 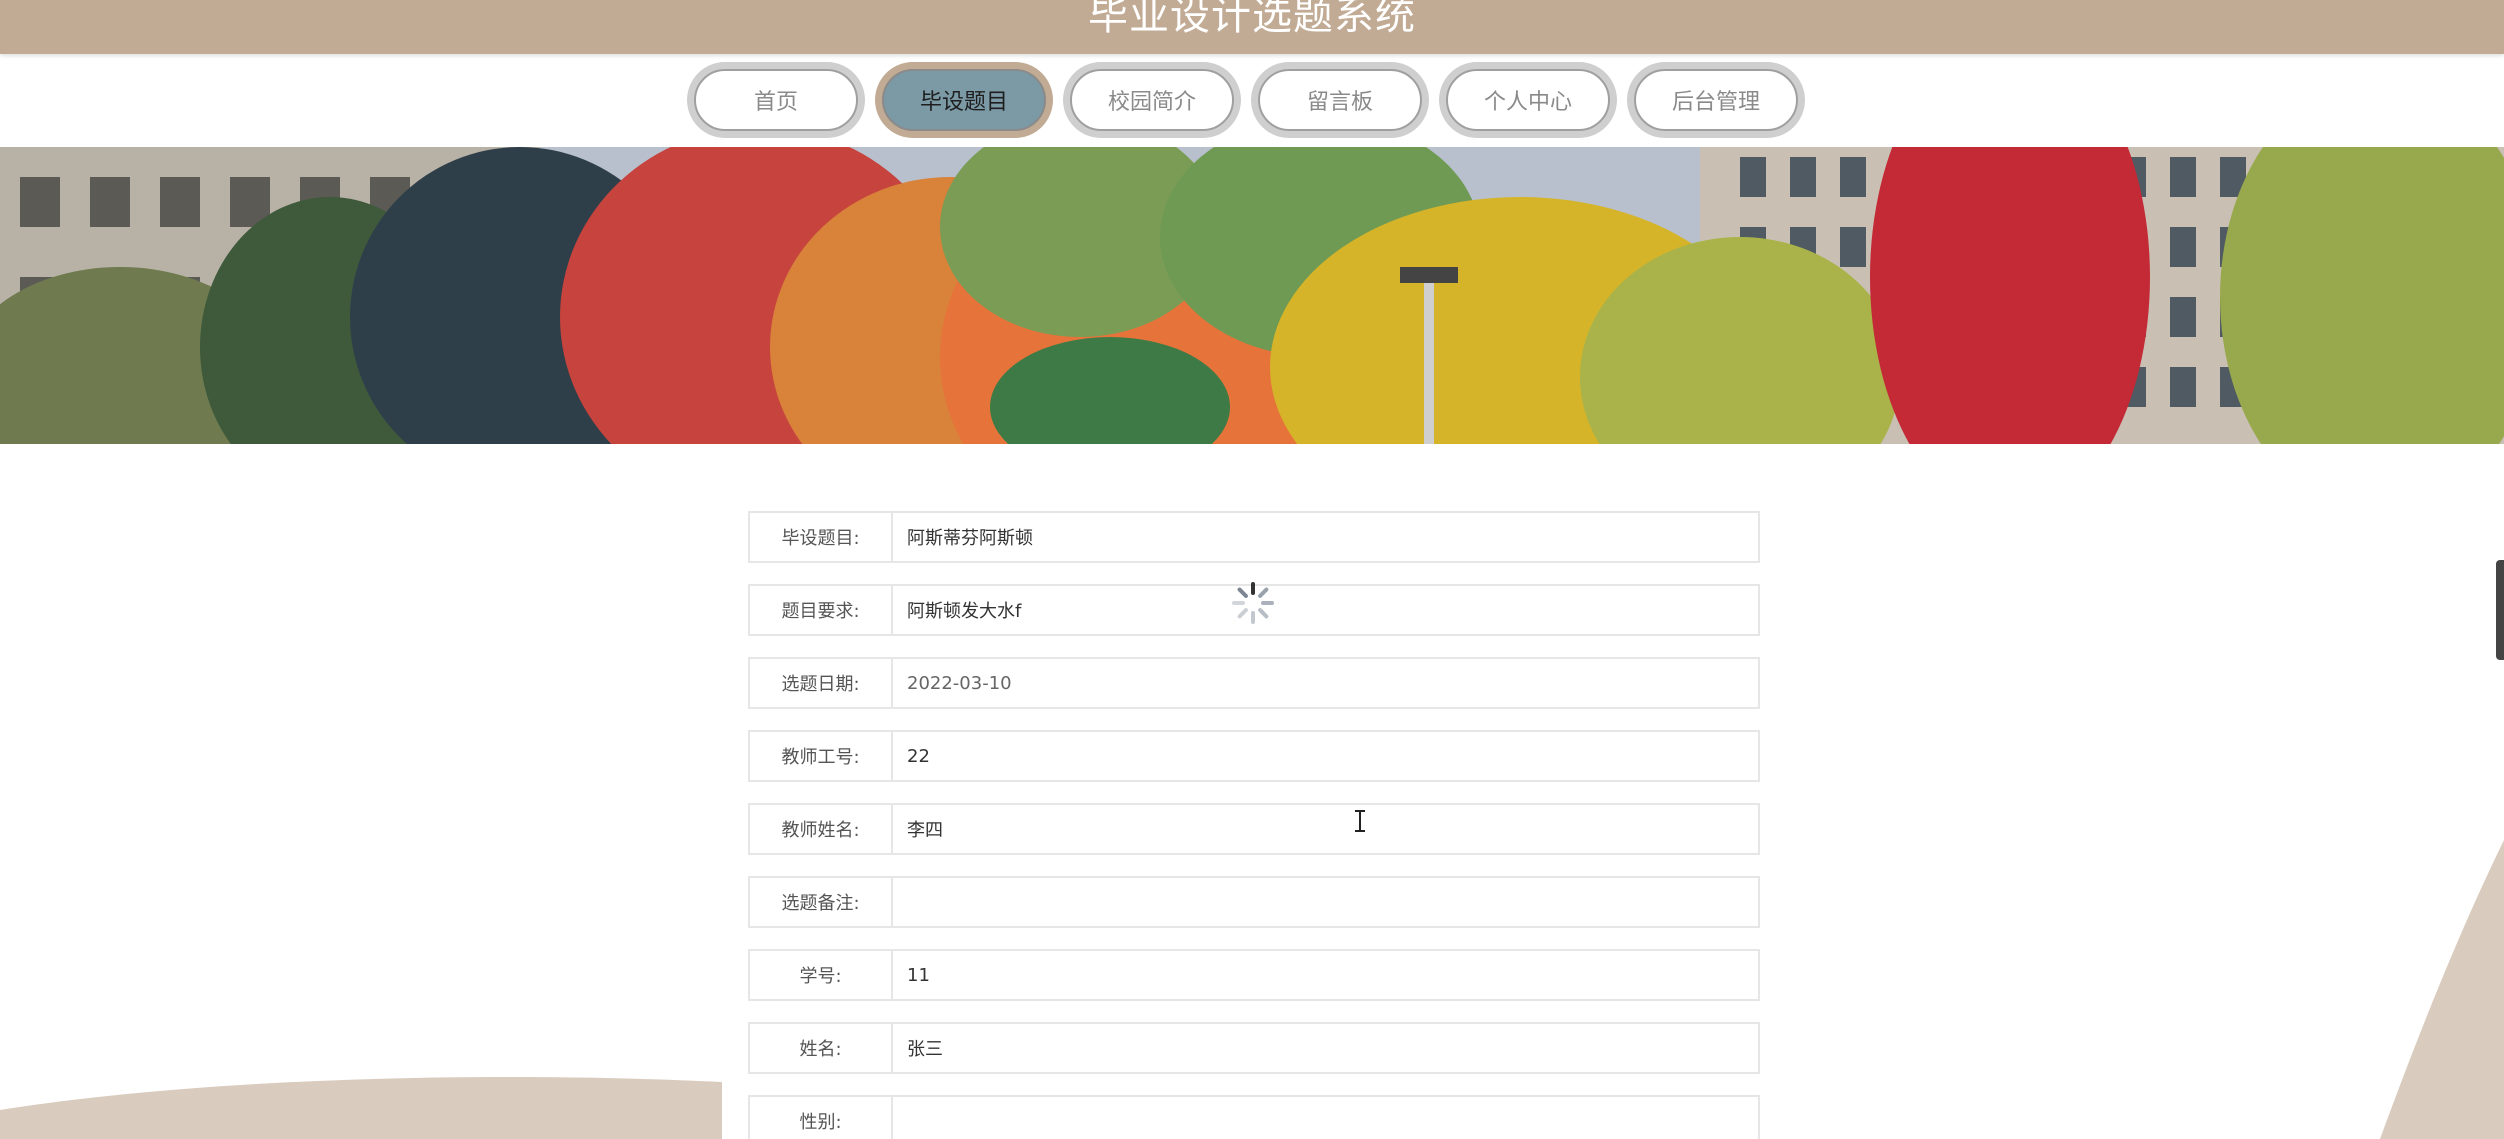 What do you see at coordinates (2500, 610) in the screenshot?
I see `scrollbar-thumb` at bounding box center [2500, 610].